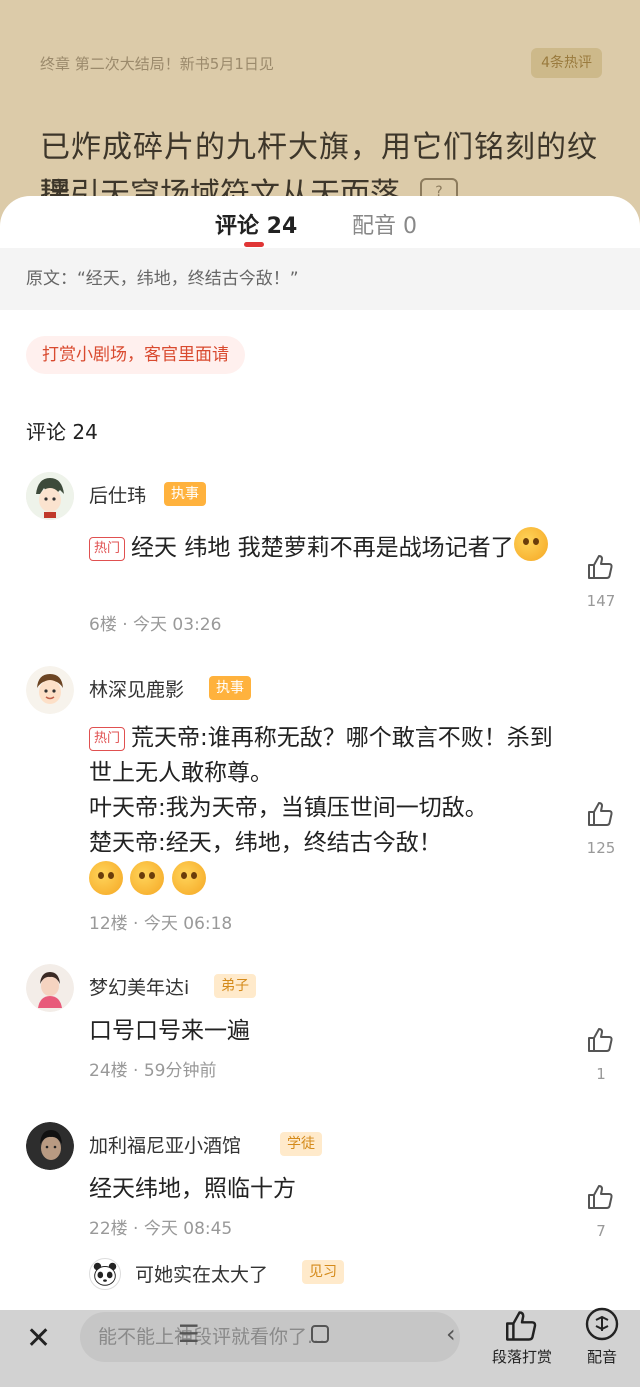 The image size is (640, 1387). What do you see at coordinates (521, 1357) in the screenshot?
I see `paragraph-reward-label: 段落打赏` at bounding box center [521, 1357].